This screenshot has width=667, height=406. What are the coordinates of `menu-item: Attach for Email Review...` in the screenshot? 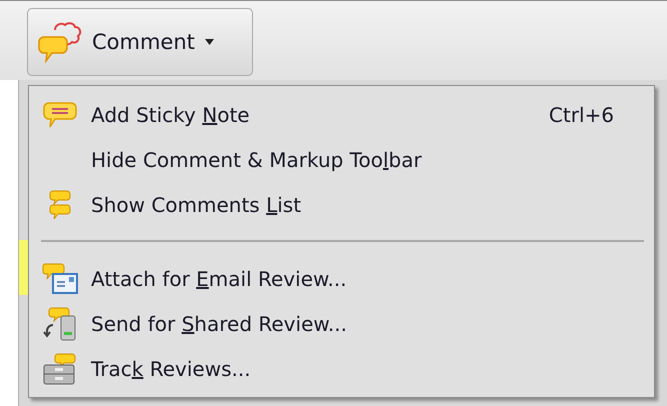 It's located at (341, 278).